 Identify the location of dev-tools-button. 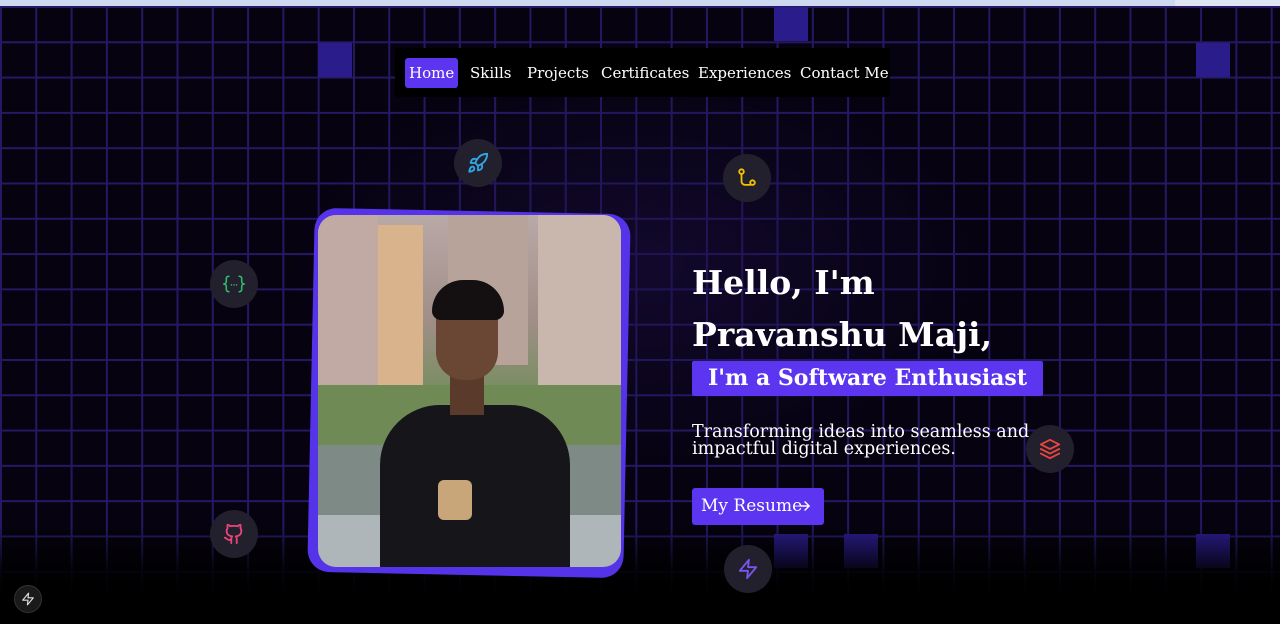
(28, 599).